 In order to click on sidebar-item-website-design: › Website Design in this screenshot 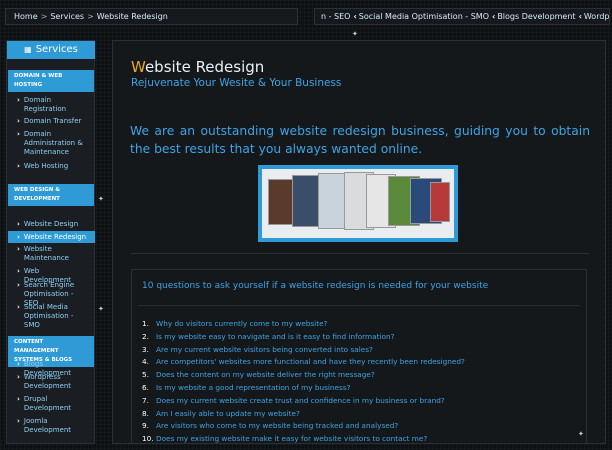, I will do `click(53, 224)`.